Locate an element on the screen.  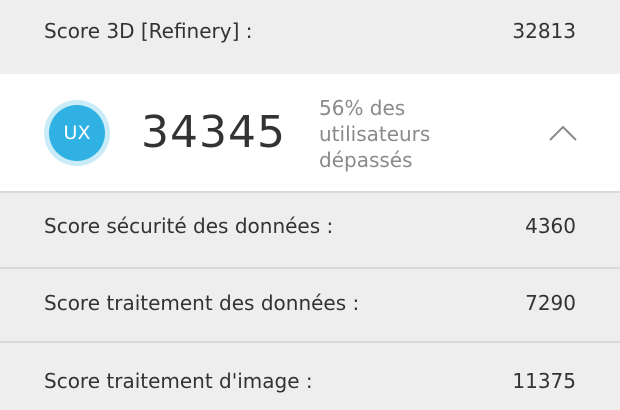
score-3d-label: Score 3D [Refinery] : is located at coordinates (148, 31).